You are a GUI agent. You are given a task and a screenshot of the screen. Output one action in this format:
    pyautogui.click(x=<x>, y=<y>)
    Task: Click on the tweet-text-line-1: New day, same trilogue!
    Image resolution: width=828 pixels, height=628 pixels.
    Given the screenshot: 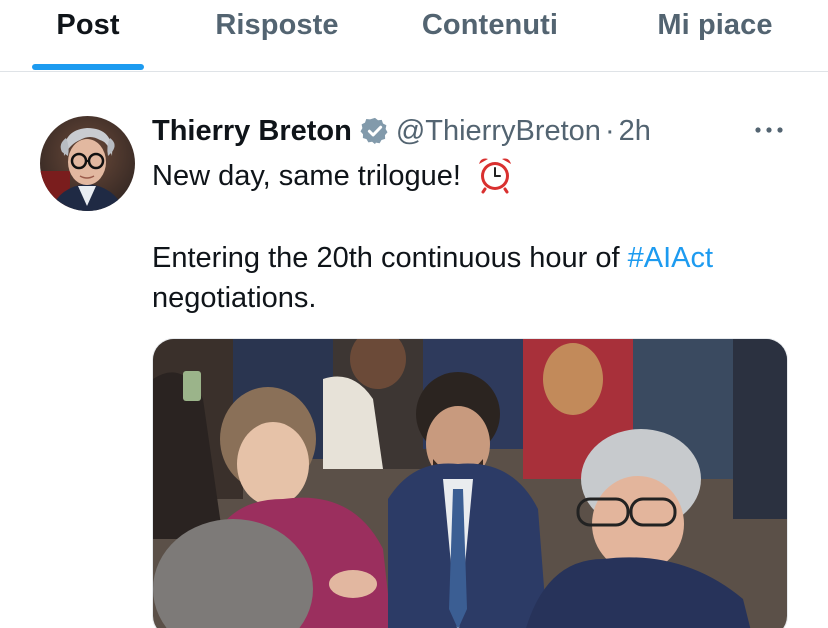 What is the action you would take?
    pyautogui.click(x=333, y=175)
    